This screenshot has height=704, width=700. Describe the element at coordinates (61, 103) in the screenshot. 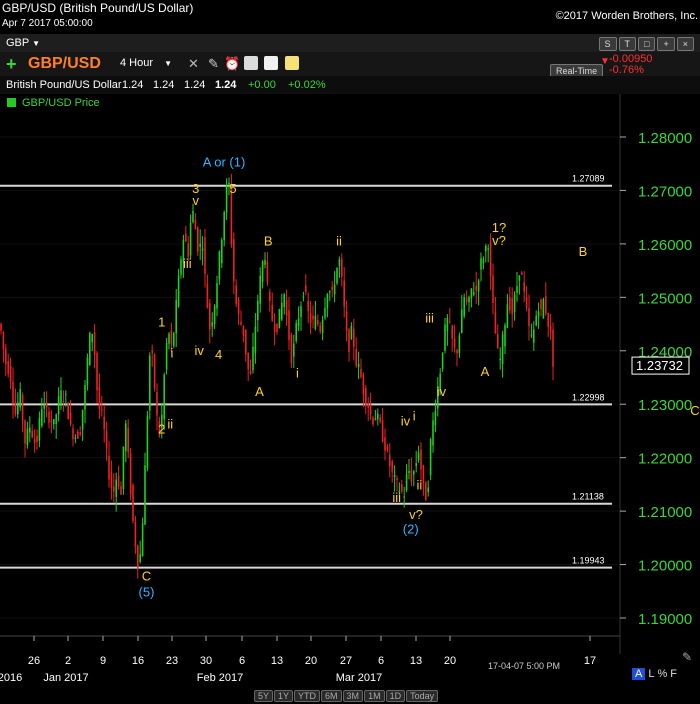

I see `legend-label: GBP/USD Price` at that location.